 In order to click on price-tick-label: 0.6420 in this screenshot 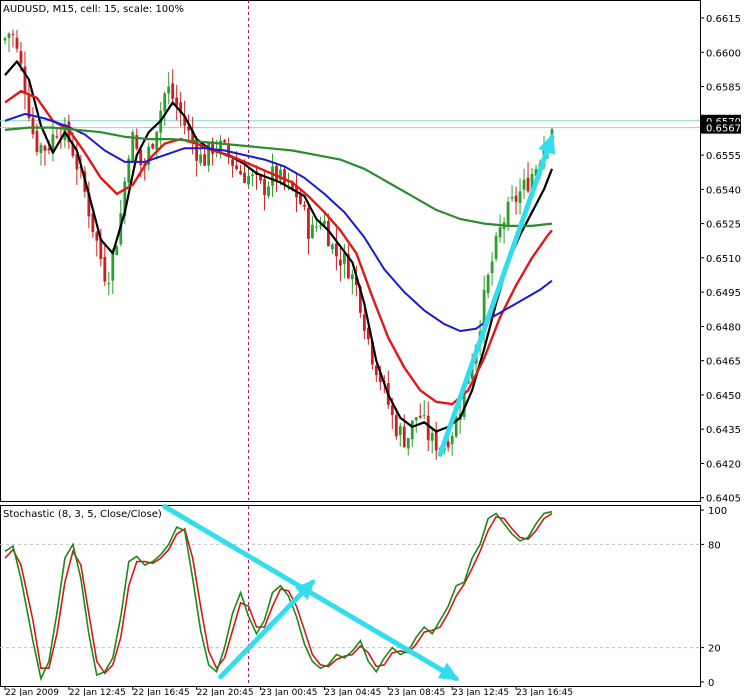, I will do `click(723, 464)`.